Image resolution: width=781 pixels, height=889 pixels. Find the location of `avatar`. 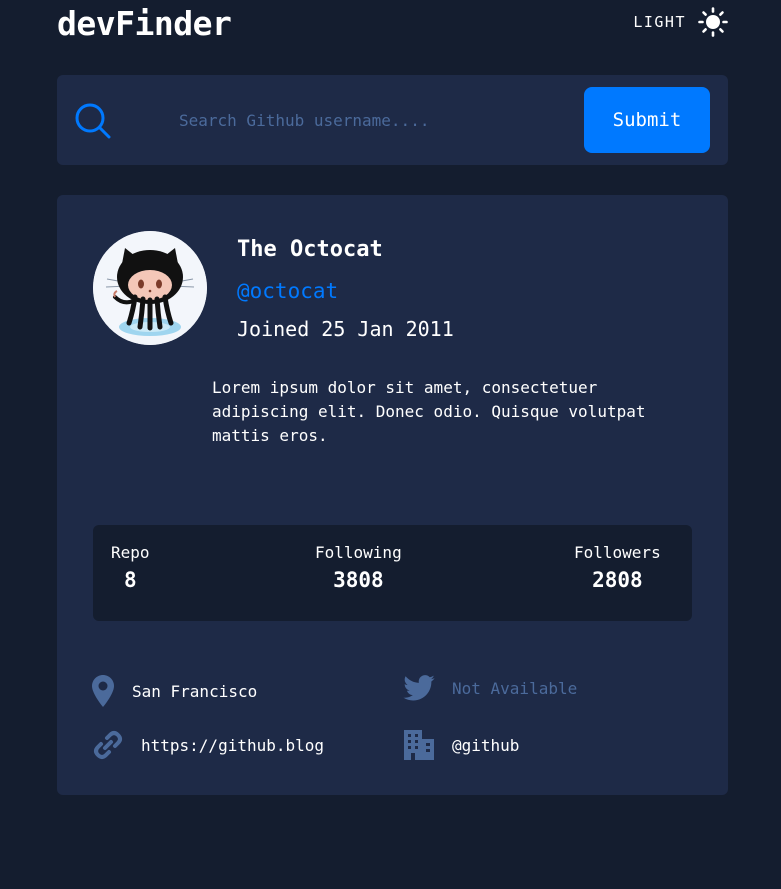

avatar is located at coordinates (150, 288).